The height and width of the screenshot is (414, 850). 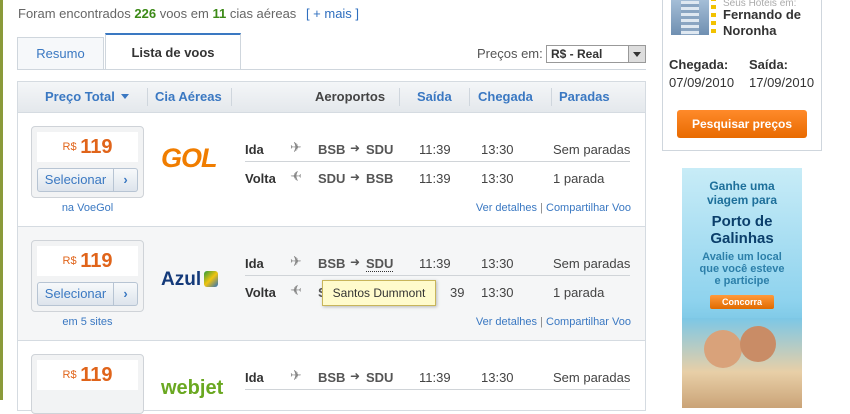 I want to click on search-prices-button: Pesquisar preços, so click(x=742, y=124).